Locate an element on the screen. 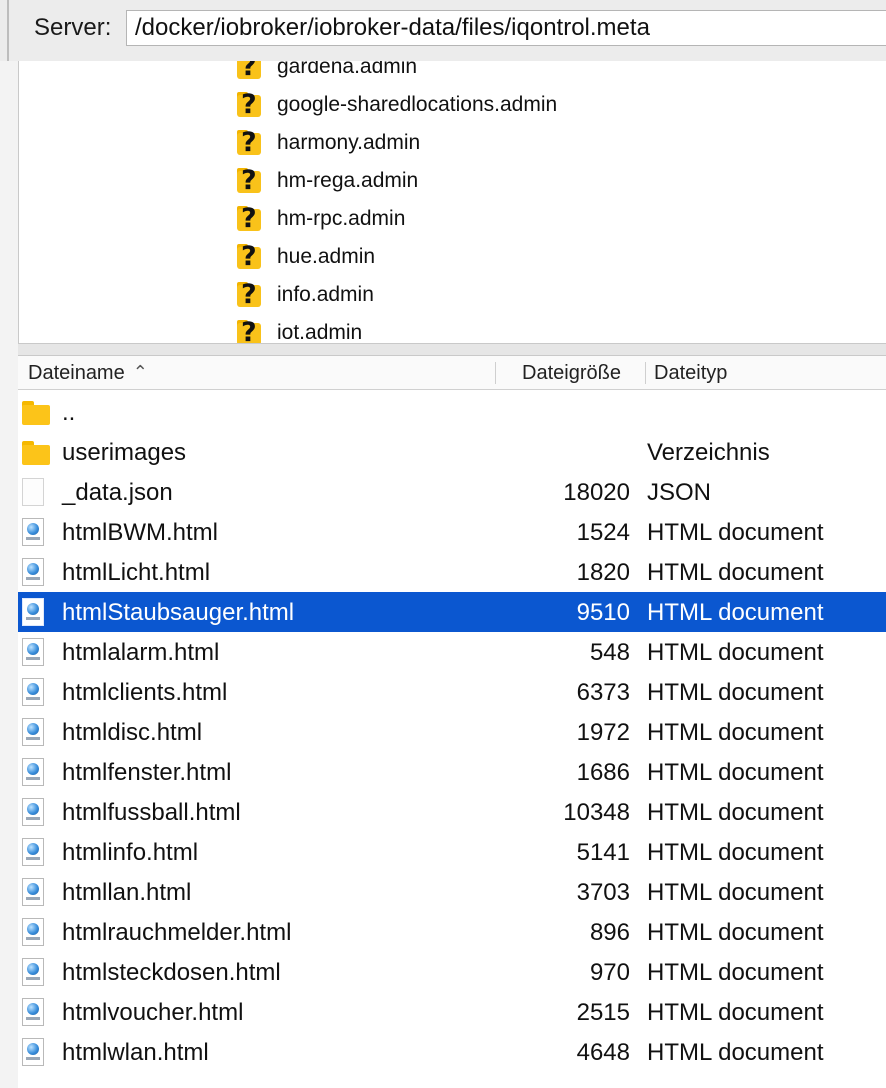 Image resolution: width=886 pixels, height=1088 pixels. tree-item: ? gardena.admin is located at coordinates (326, 73).